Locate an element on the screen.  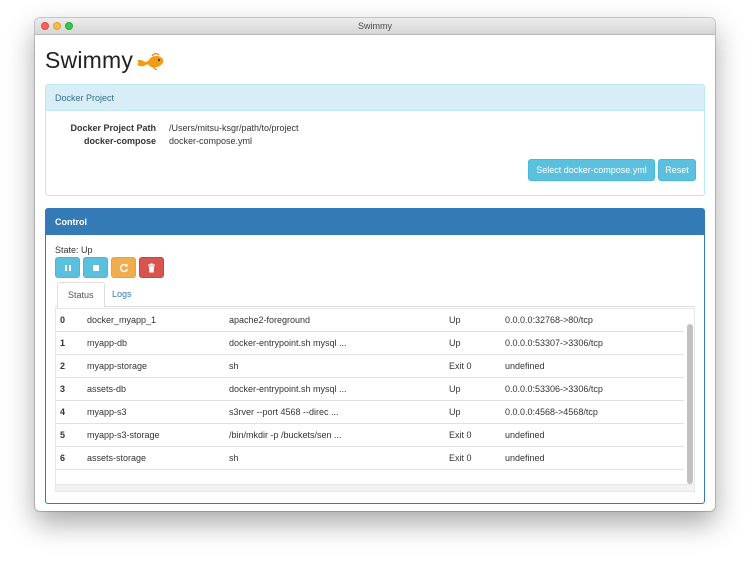
state-text: State: Up is located at coordinates (74, 250).